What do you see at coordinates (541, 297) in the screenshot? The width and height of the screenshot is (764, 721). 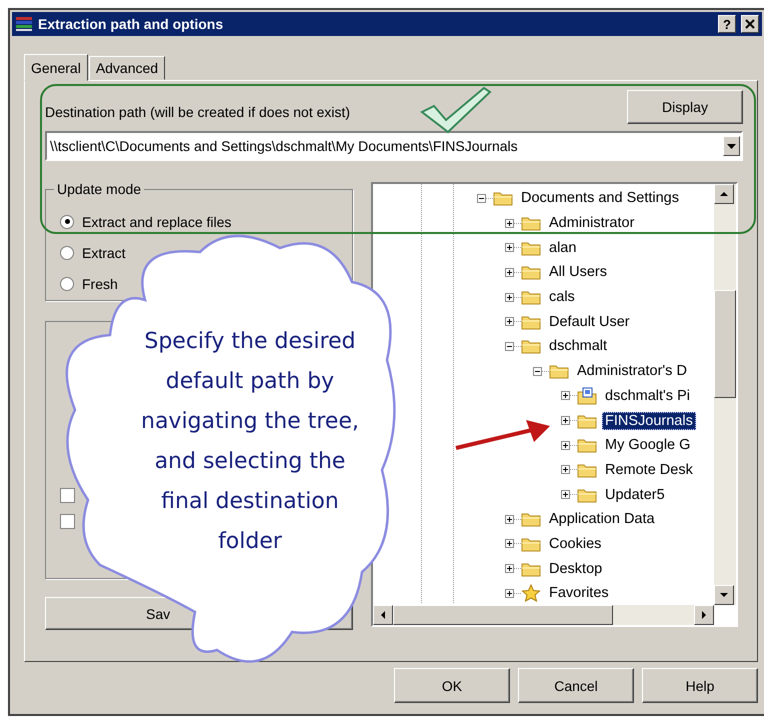 I see `tree-item: cals` at bounding box center [541, 297].